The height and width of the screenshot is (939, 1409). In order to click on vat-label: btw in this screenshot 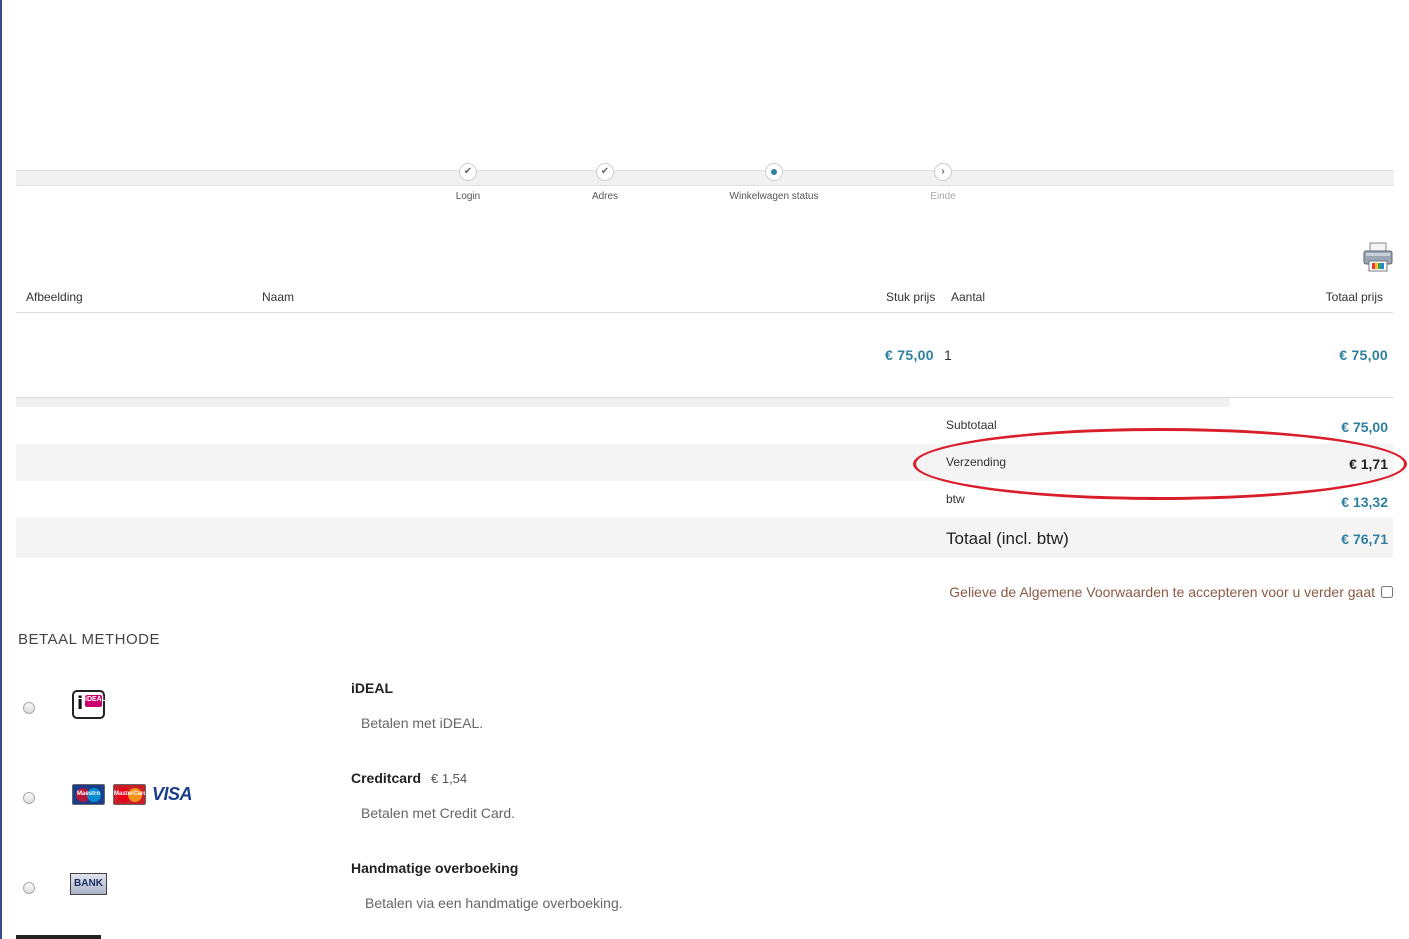, I will do `click(955, 499)`.